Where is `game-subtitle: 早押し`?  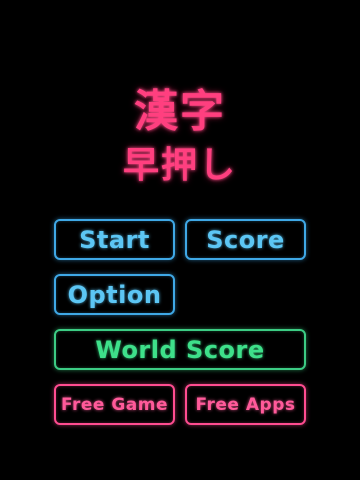
game-subtitle: 早押し is located at coordinates (179, 165).